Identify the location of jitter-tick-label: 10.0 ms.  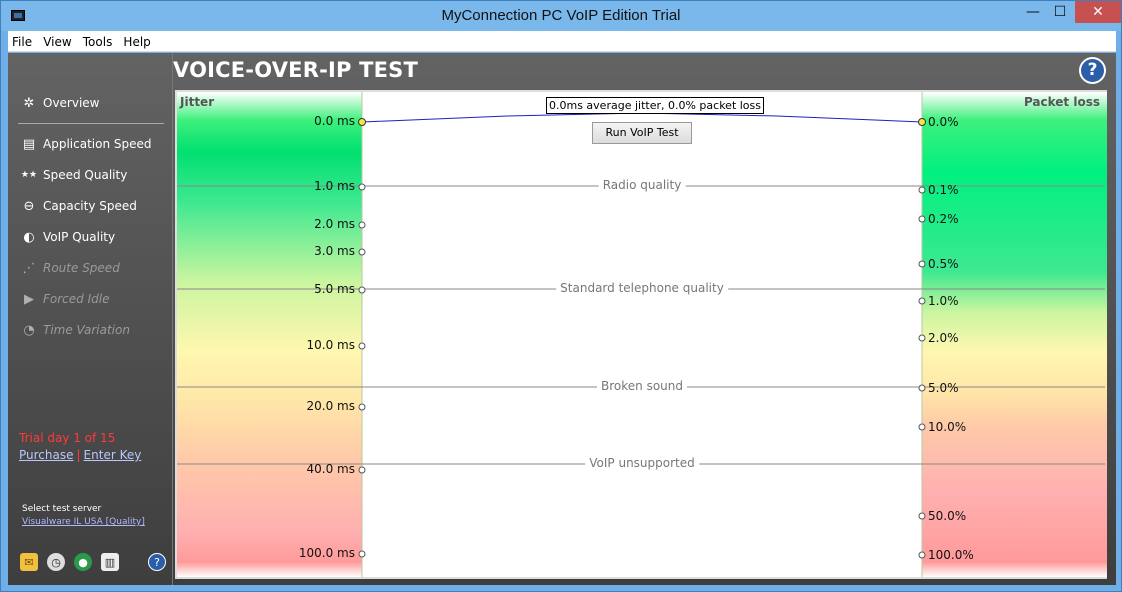
(330, 345).